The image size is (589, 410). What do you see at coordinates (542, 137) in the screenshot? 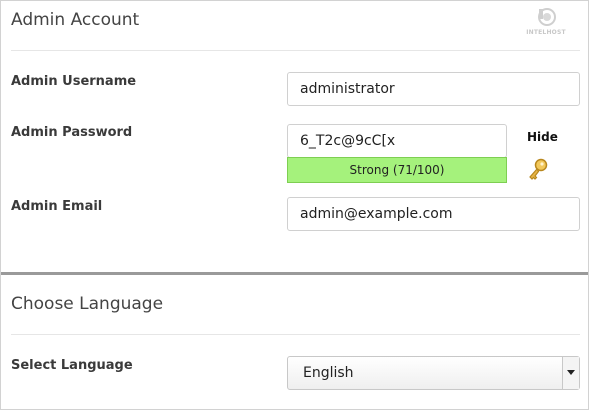
I see `hide-password-link: Hide` at bounding box center [542, 137].